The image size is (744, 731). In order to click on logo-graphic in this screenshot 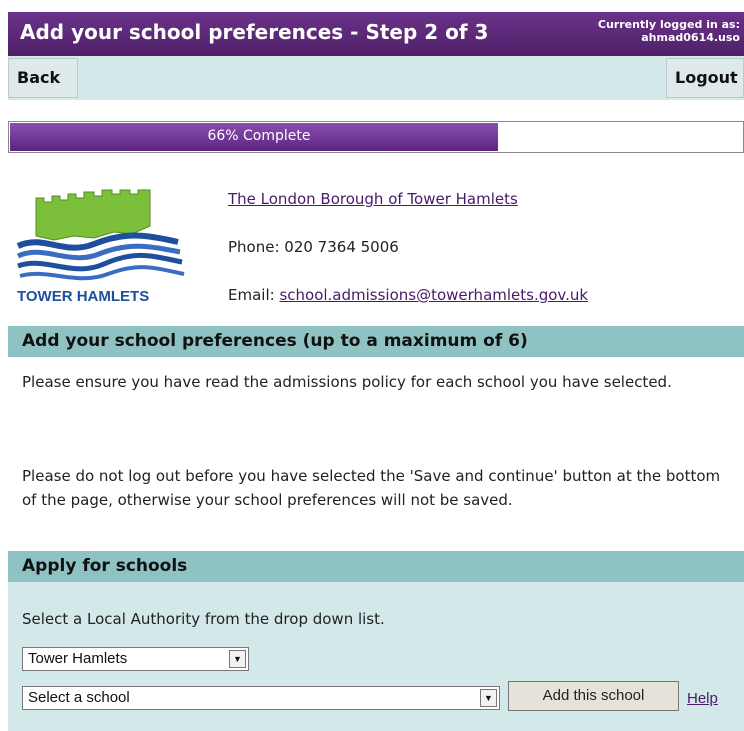, I will do `click(100, 235)`.